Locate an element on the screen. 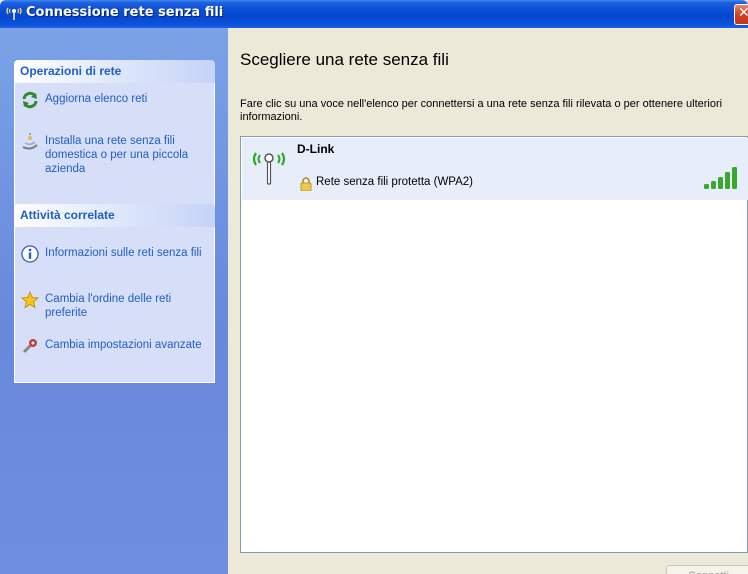 This screenshot has height=574, width=748. panel-header-related-tasks: Attività correlate is located at coordinates (114, 215).